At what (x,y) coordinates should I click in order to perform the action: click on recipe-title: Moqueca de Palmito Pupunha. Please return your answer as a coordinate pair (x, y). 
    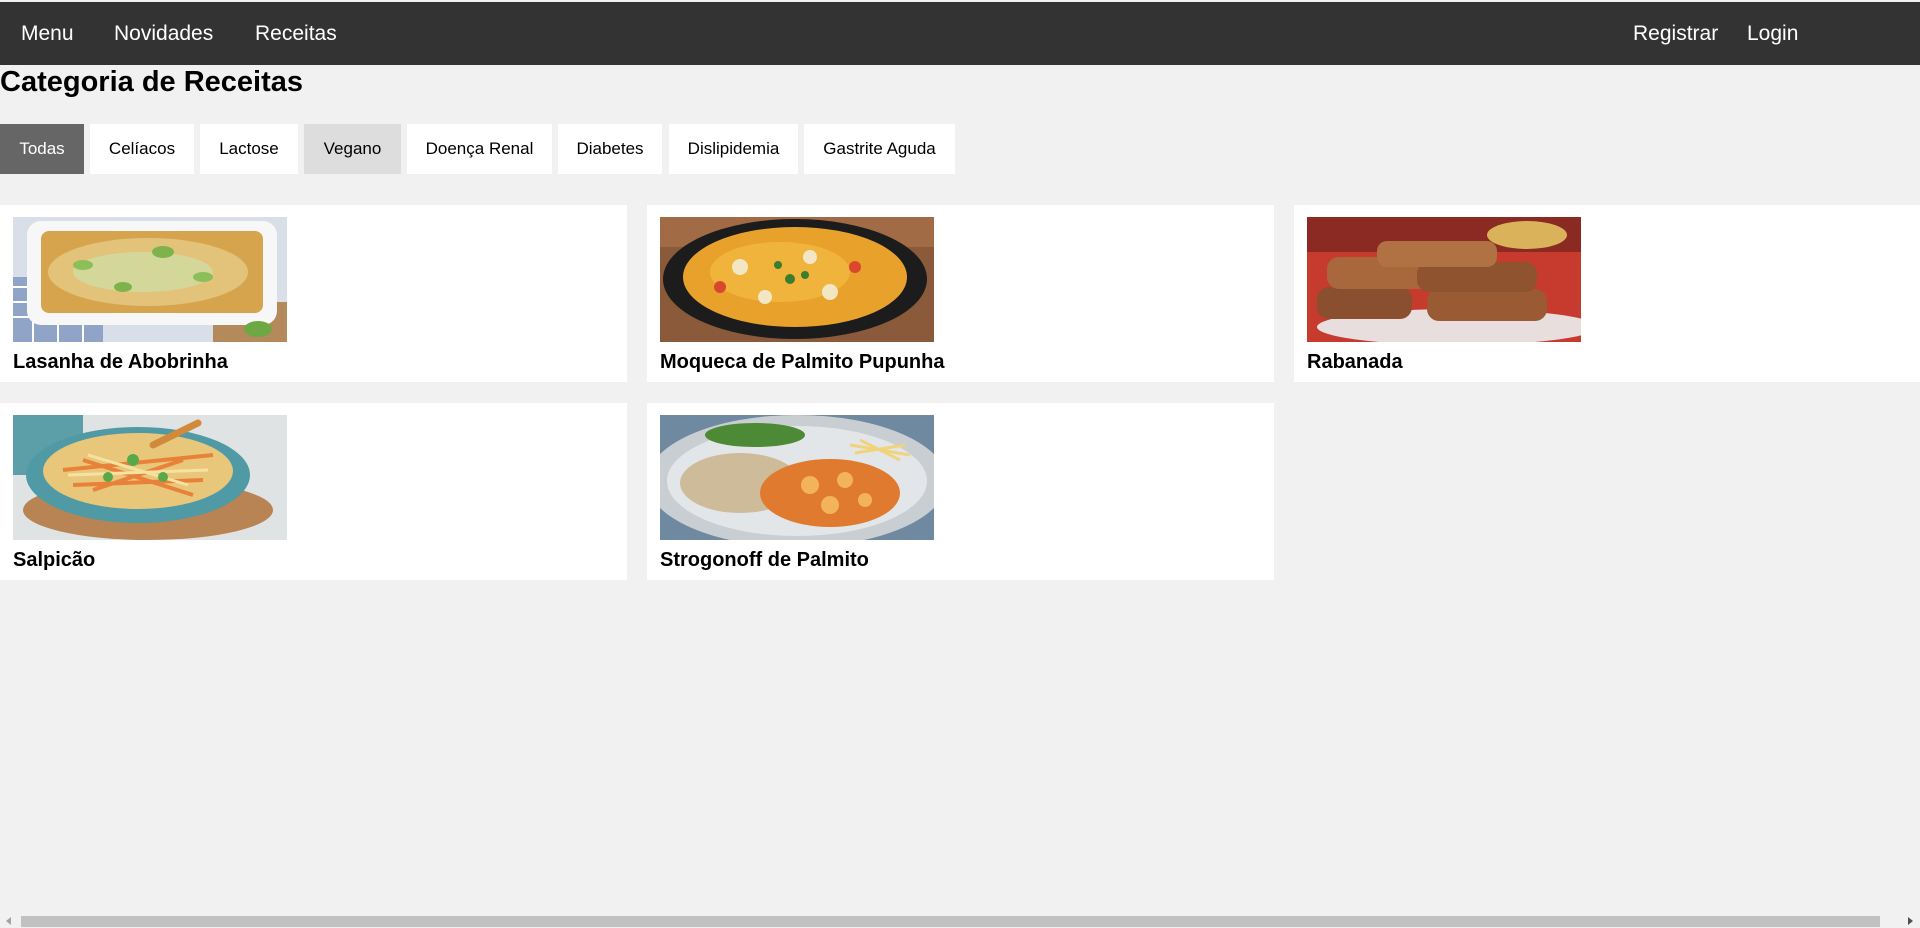
    Looking at the image, I should click on (802, 362).